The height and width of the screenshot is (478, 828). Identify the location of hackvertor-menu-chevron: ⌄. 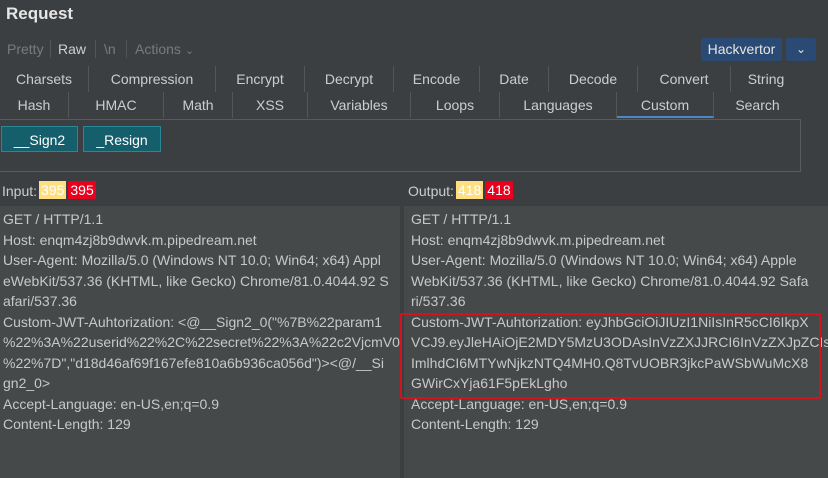
(801, 49).